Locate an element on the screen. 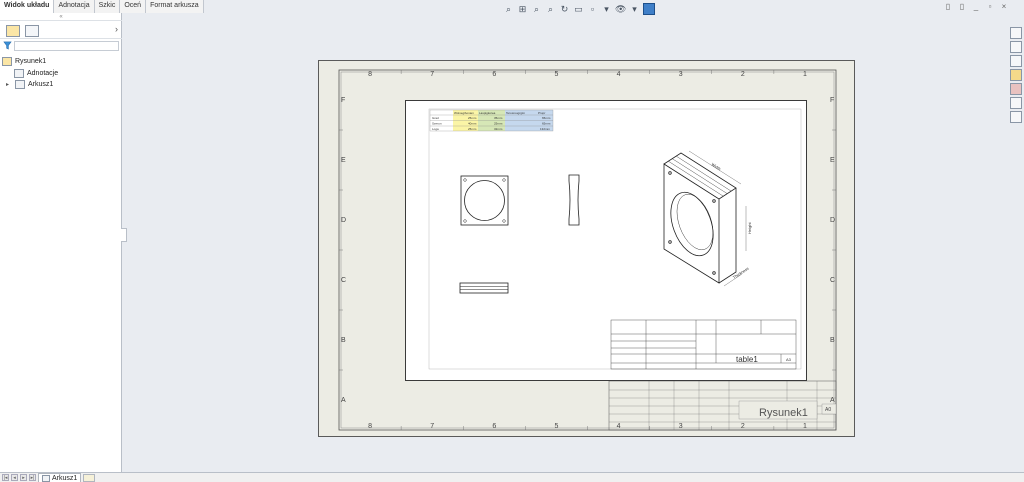 The width and height of the screenshot is (1024, 482). tree-item-sheet: ▸ Arkusz1 is located at coordinates (29, 84).